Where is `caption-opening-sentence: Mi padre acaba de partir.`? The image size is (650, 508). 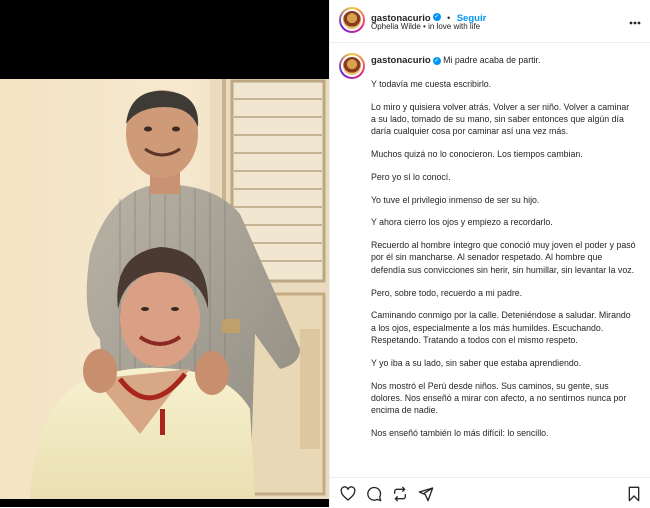
caption-opening-sentence: Mi padre acaba de partir. is located at coordinates (492, 60).